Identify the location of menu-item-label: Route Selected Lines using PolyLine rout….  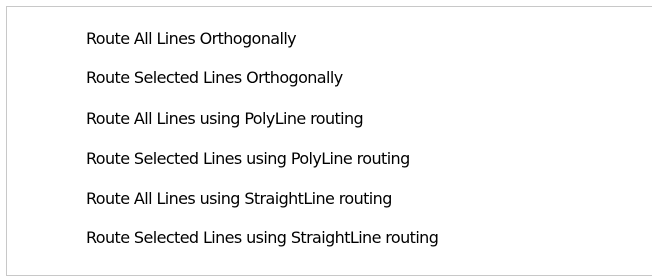
(248, 158).